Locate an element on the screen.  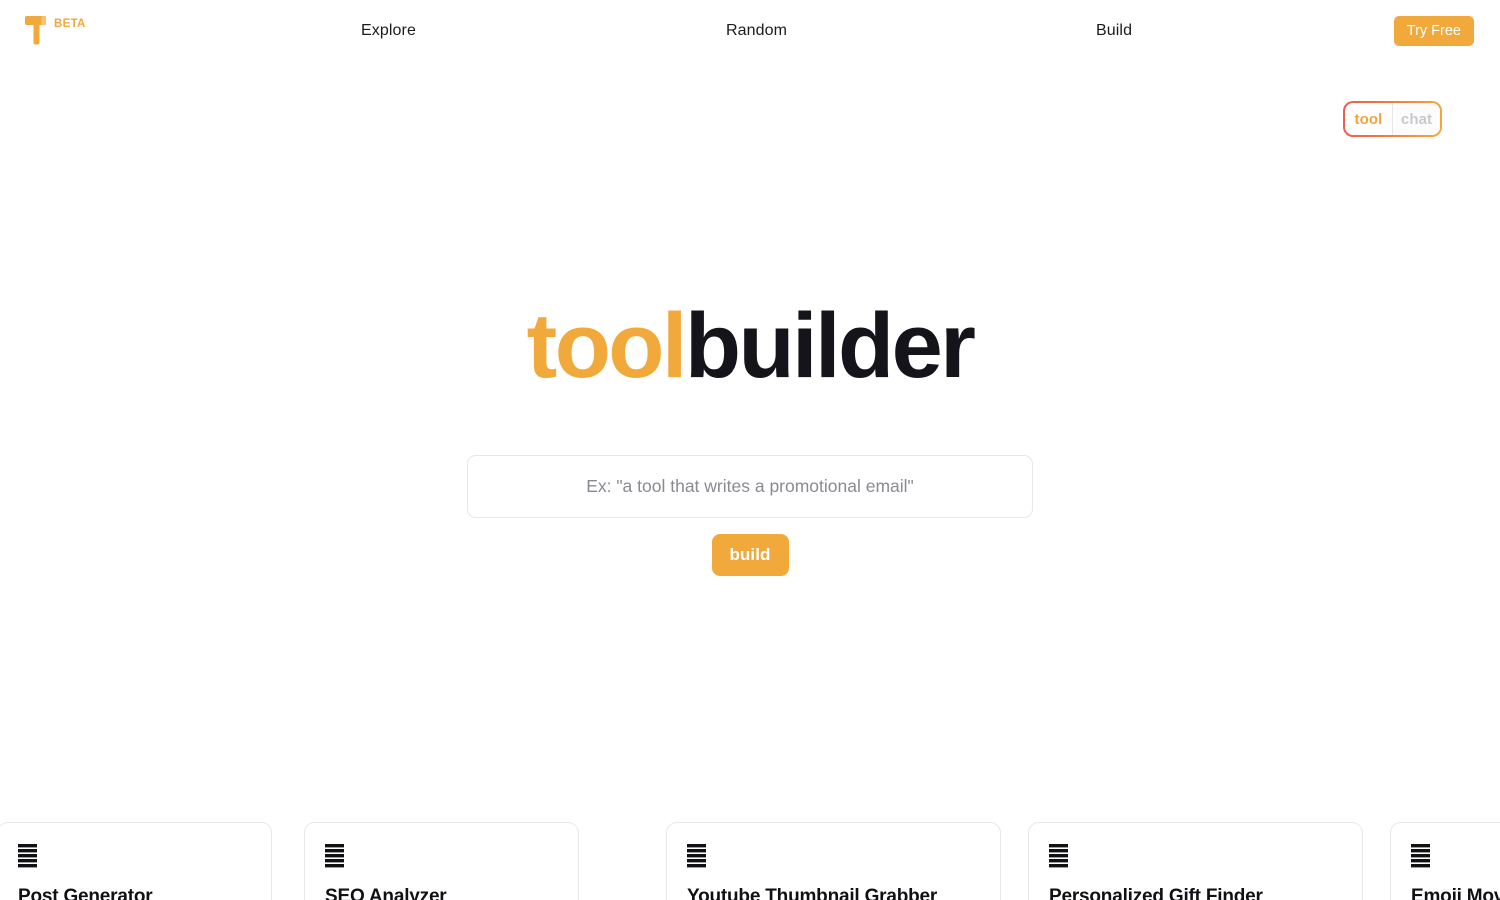
tool-prompt-input is located at coordinates (750, 486).